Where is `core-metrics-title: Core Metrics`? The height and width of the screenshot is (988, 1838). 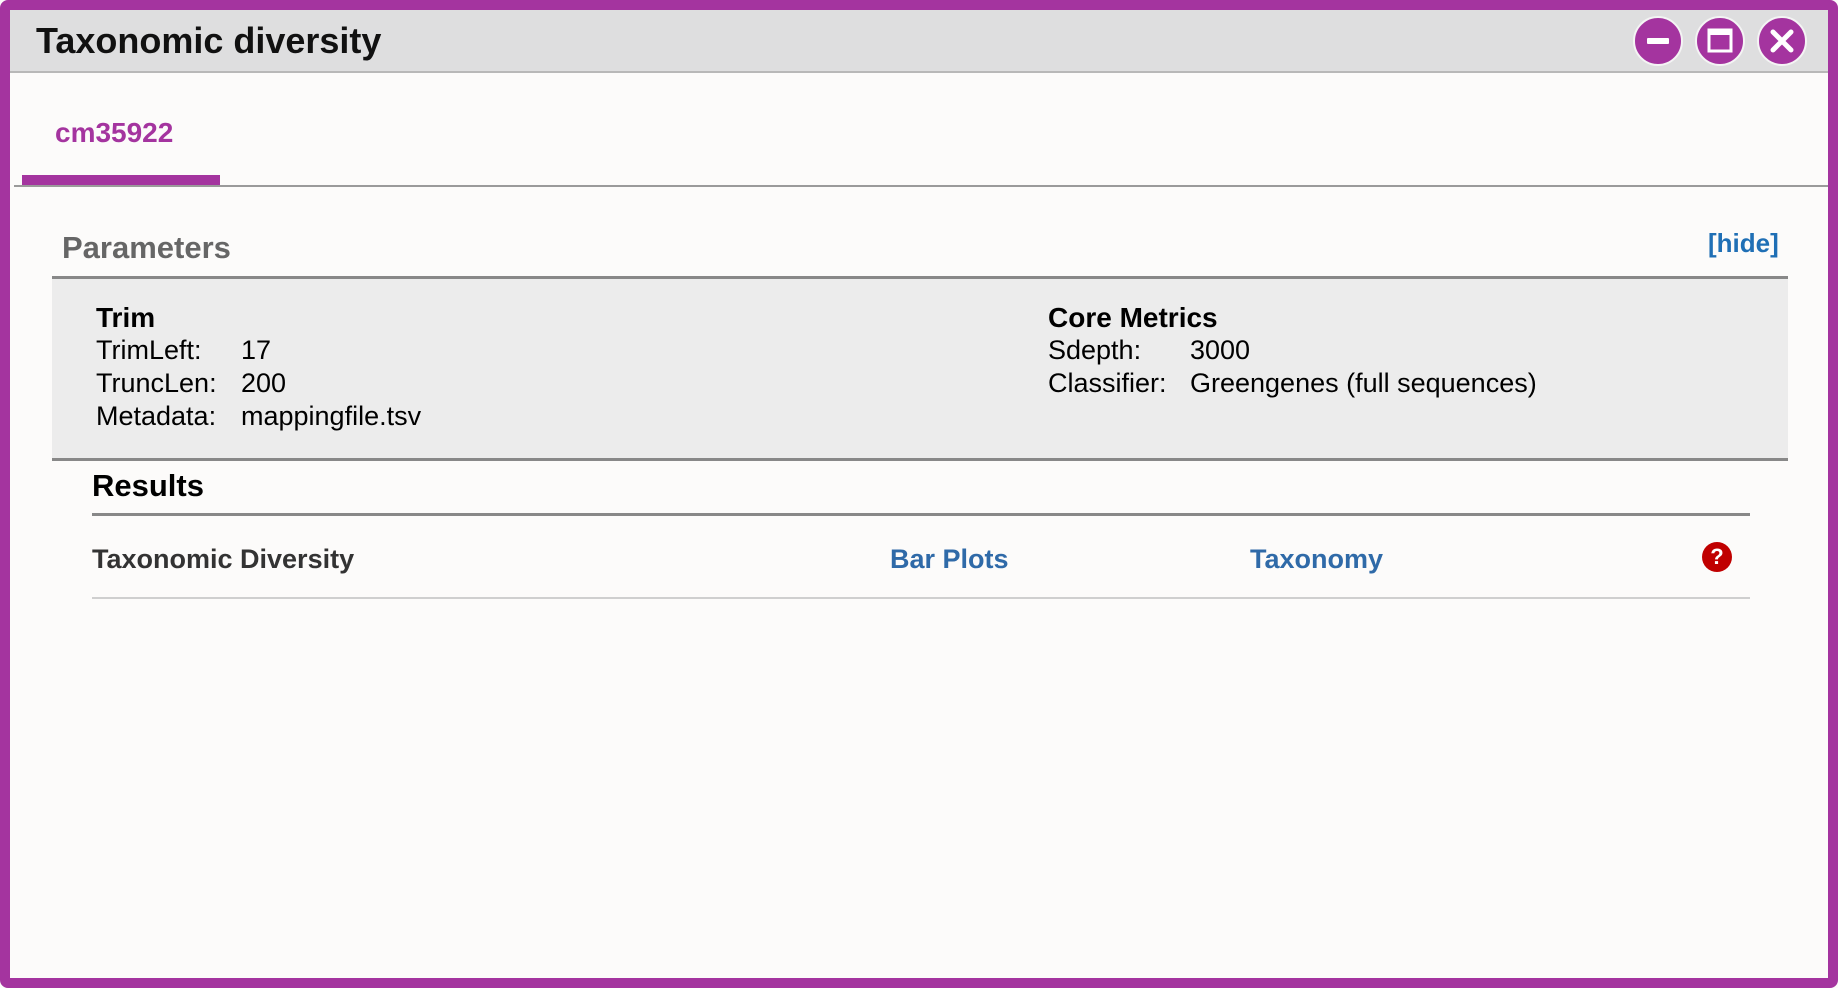 core-metrics-title: Core Metrics is located at coordinates (1133, 317).